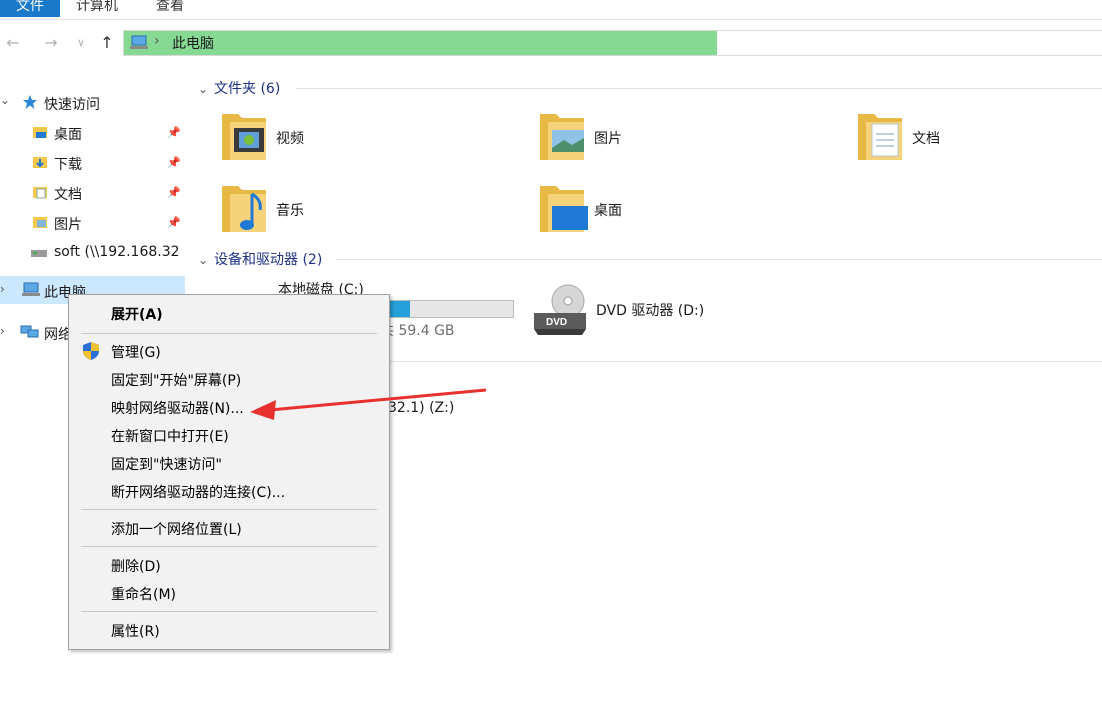 This screenshot has height=711, width=1102. Describe the element at coordinates (688, 210) in the screenshot. I see `folder-desktop: 桌面` at that location.